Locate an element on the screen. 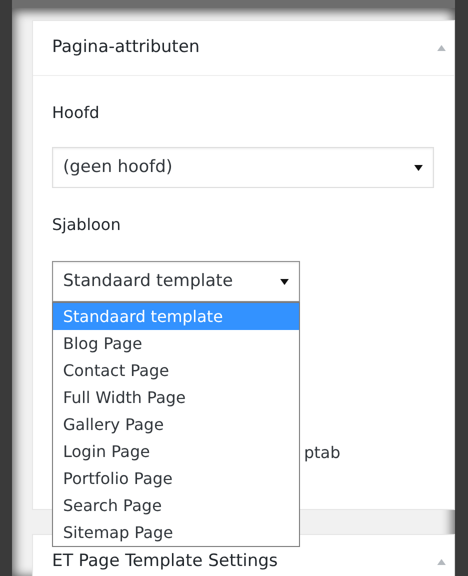 This screenshot has height=576, width=468. panel-title: Pagina-attributen is located at coordinates (126, 48).